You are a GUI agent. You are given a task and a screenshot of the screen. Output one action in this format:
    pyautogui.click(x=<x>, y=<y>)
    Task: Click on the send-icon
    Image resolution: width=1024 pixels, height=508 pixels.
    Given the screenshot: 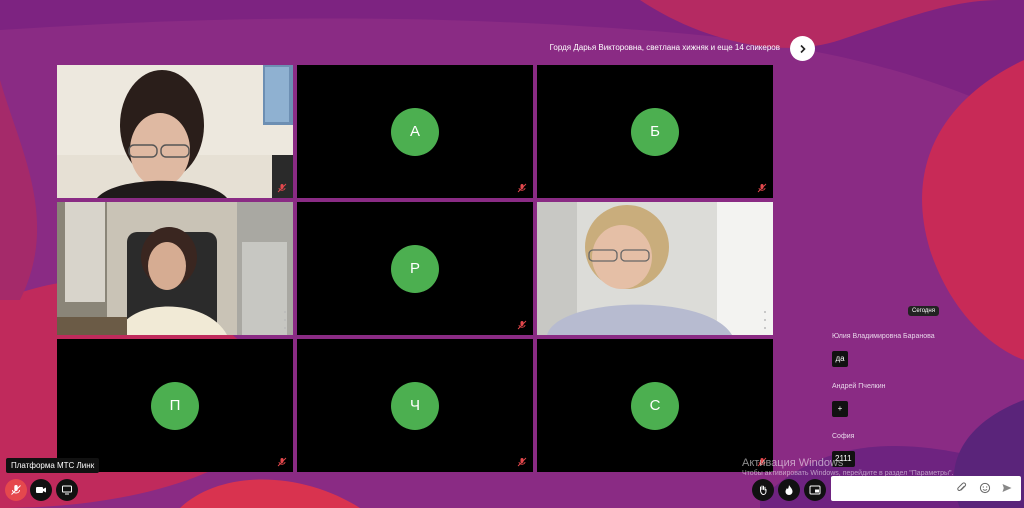 What is the action you would take?
    pyautogui.click(x=1007, y=488)
    